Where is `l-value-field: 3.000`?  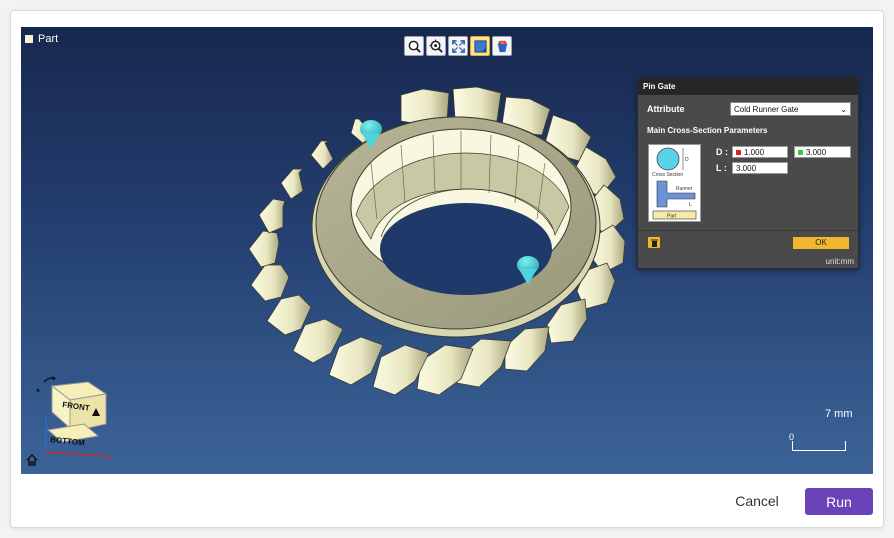
l-value-field: 3.000 is located at coordinates (760, 168).